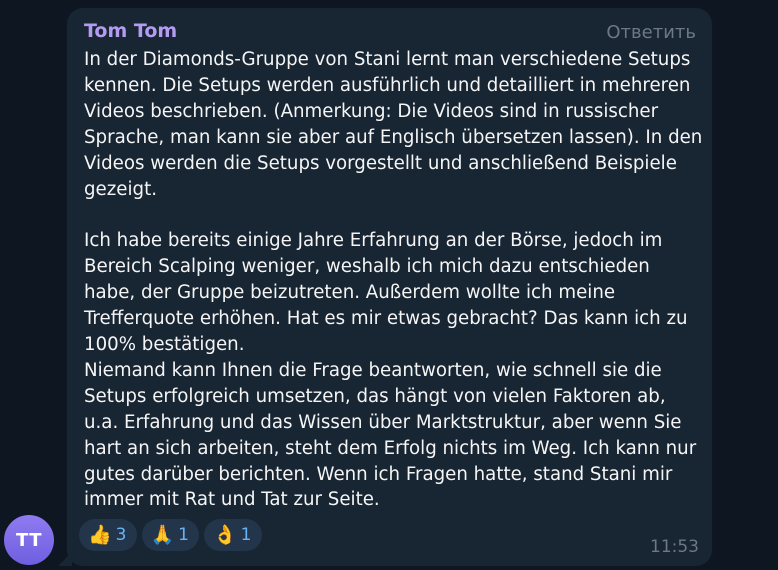 The height and width of the screenshot is (570, 778). What do you see at coordinates (121, 535) in the screenshot?
I see `reaction-count: 3` at bounding box center [121, 535].